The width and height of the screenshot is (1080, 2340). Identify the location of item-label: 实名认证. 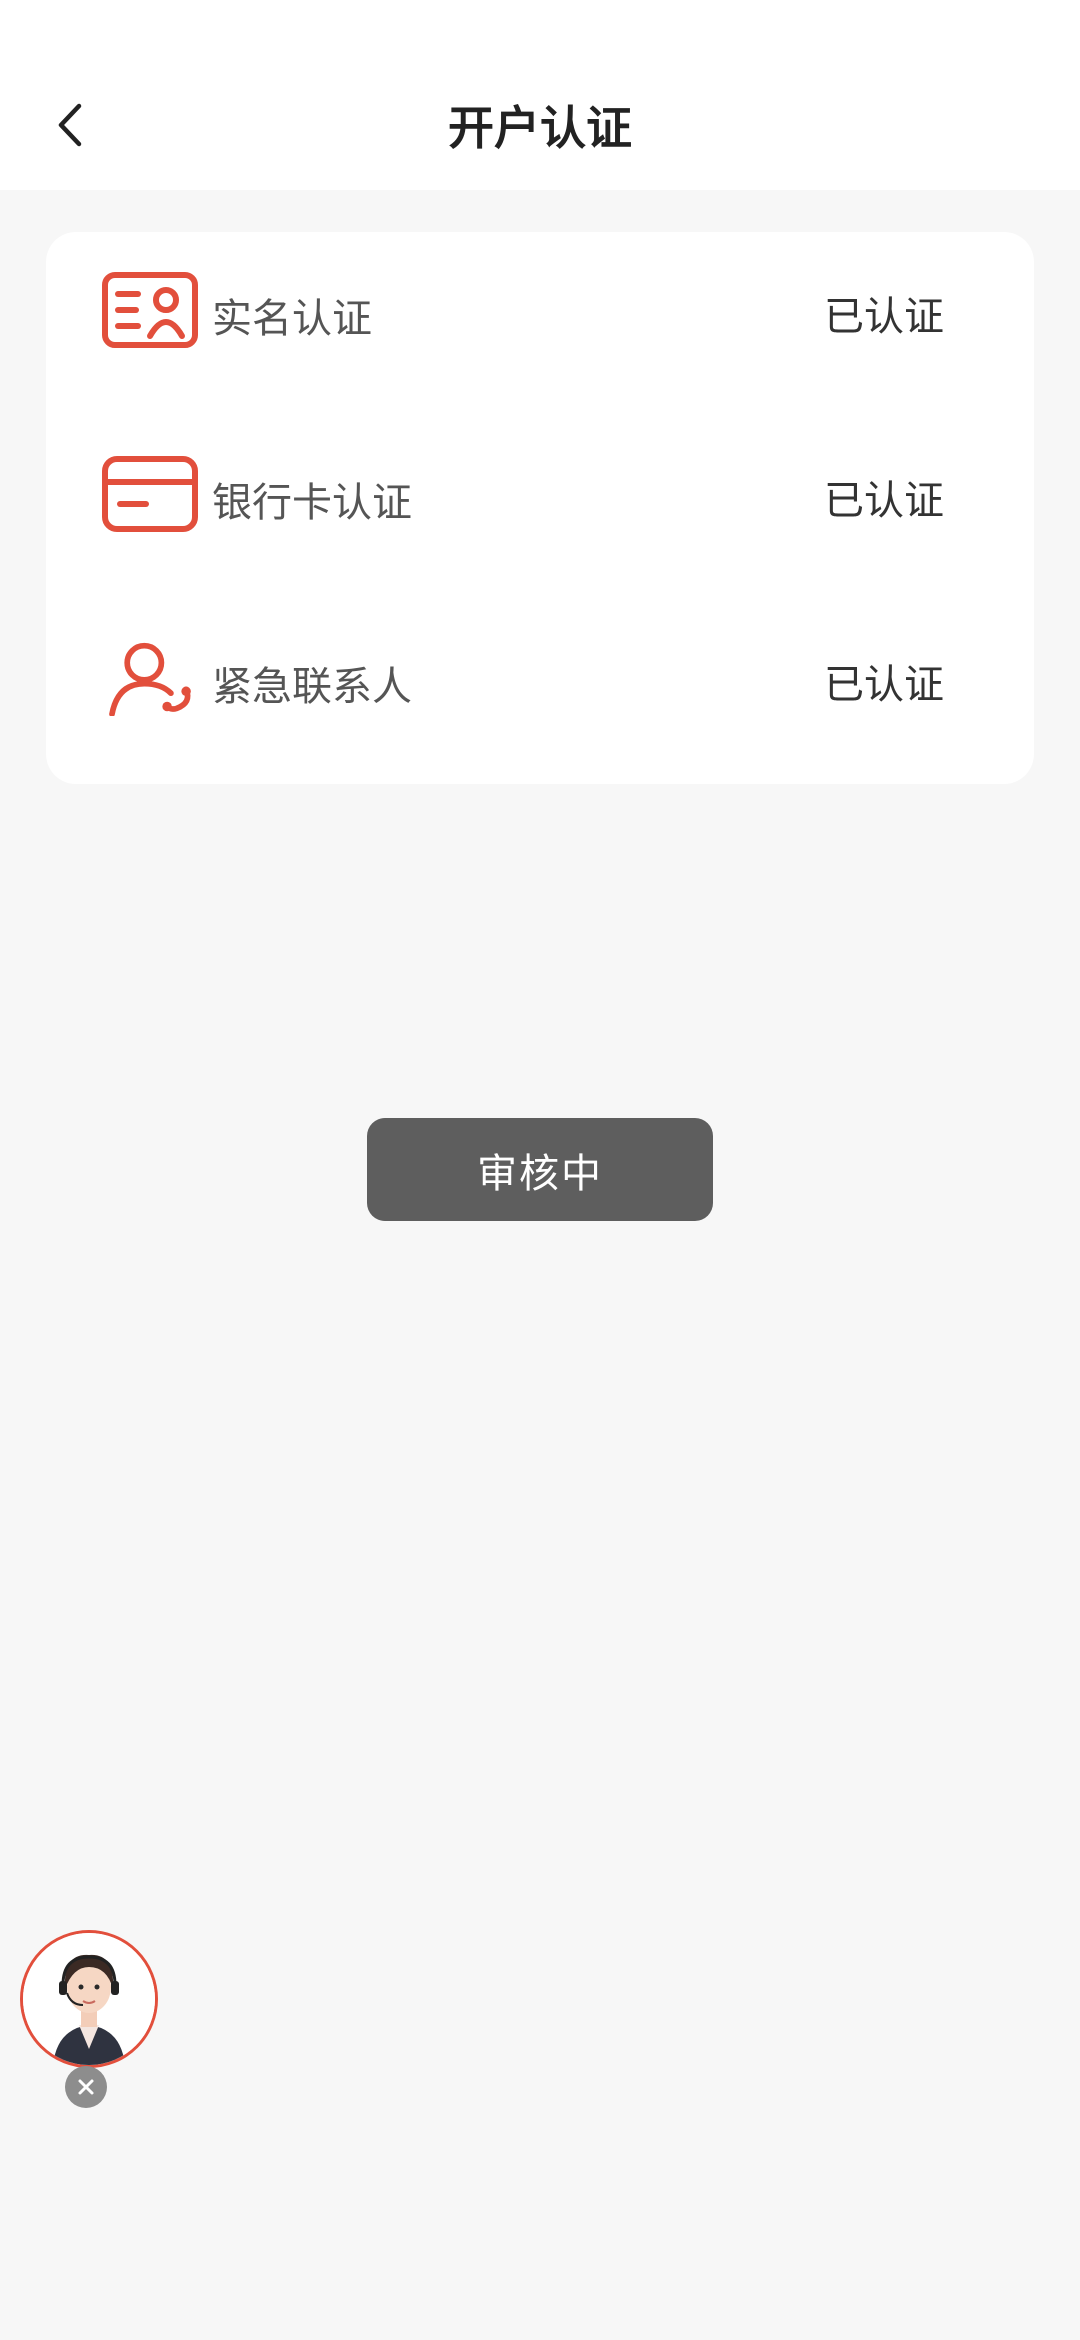
(292, 319).